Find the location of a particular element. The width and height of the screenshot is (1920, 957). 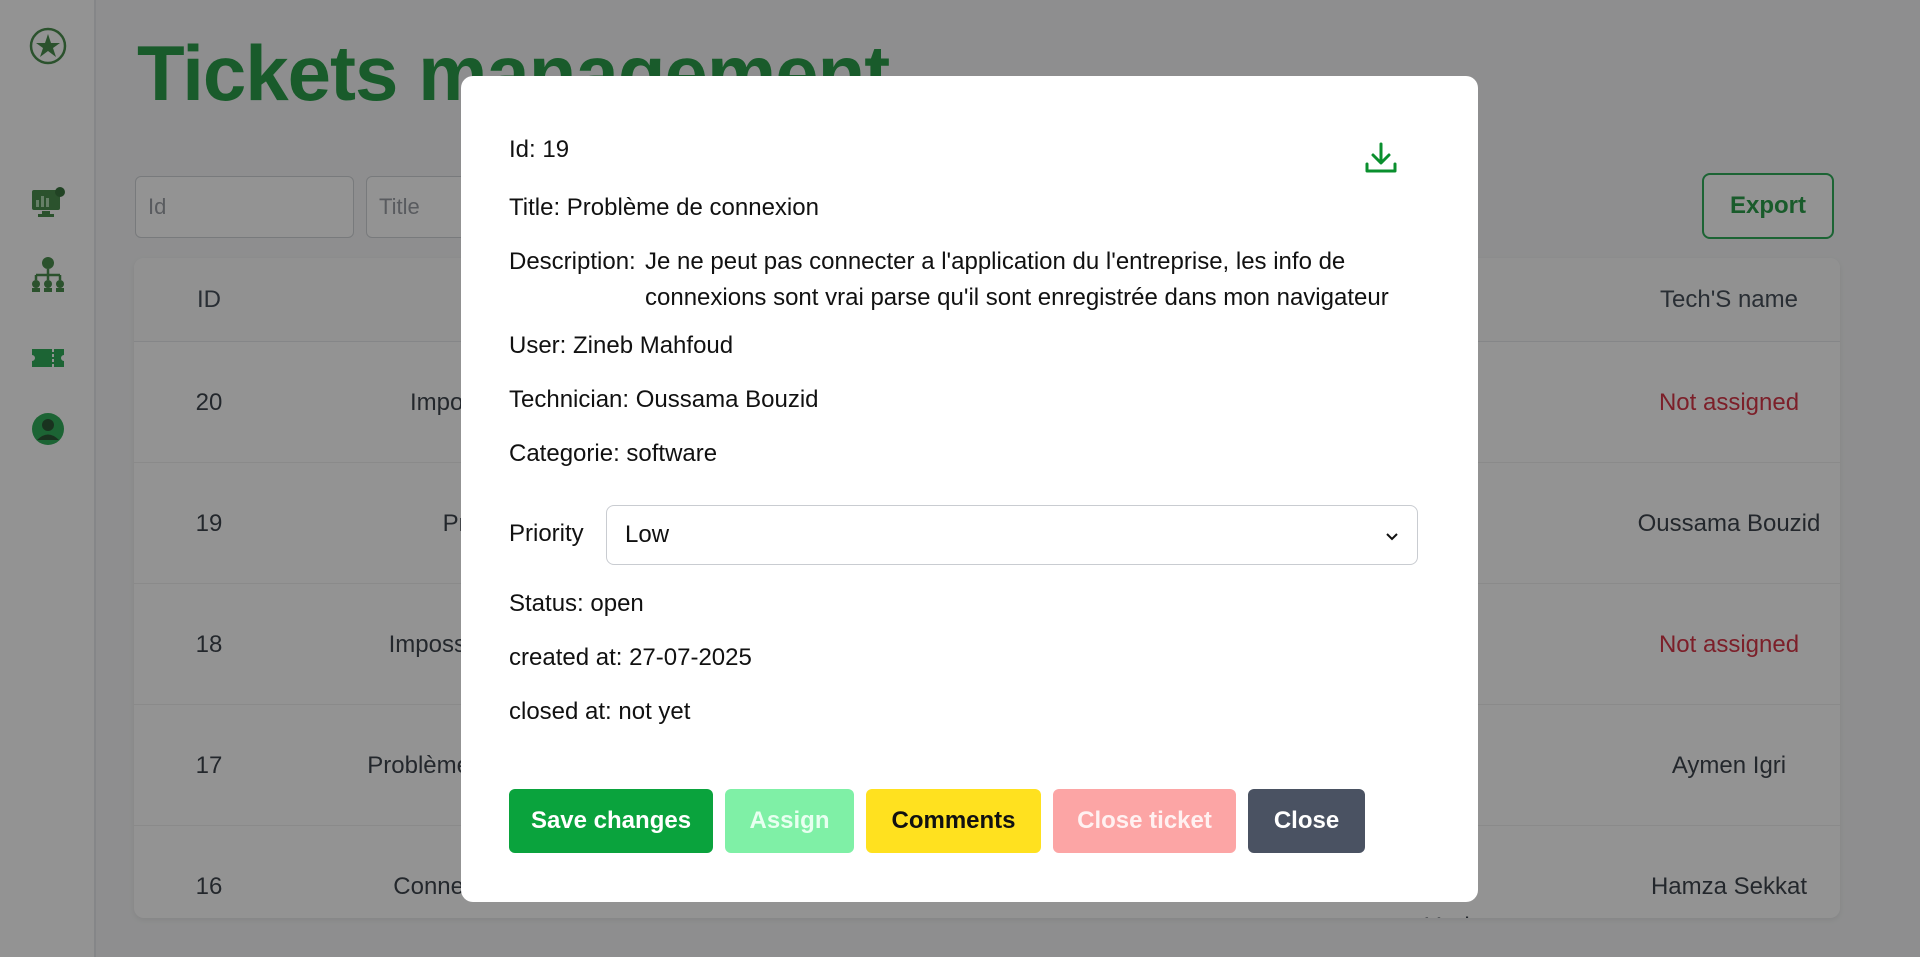

priority-value: Low is located at coordinates (647, 534).